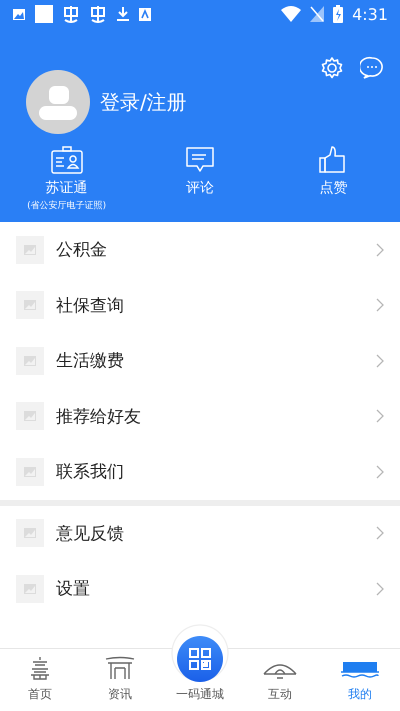 This screenshot has height=711, width=400. I want to click on app-icon, so click(145, 14).